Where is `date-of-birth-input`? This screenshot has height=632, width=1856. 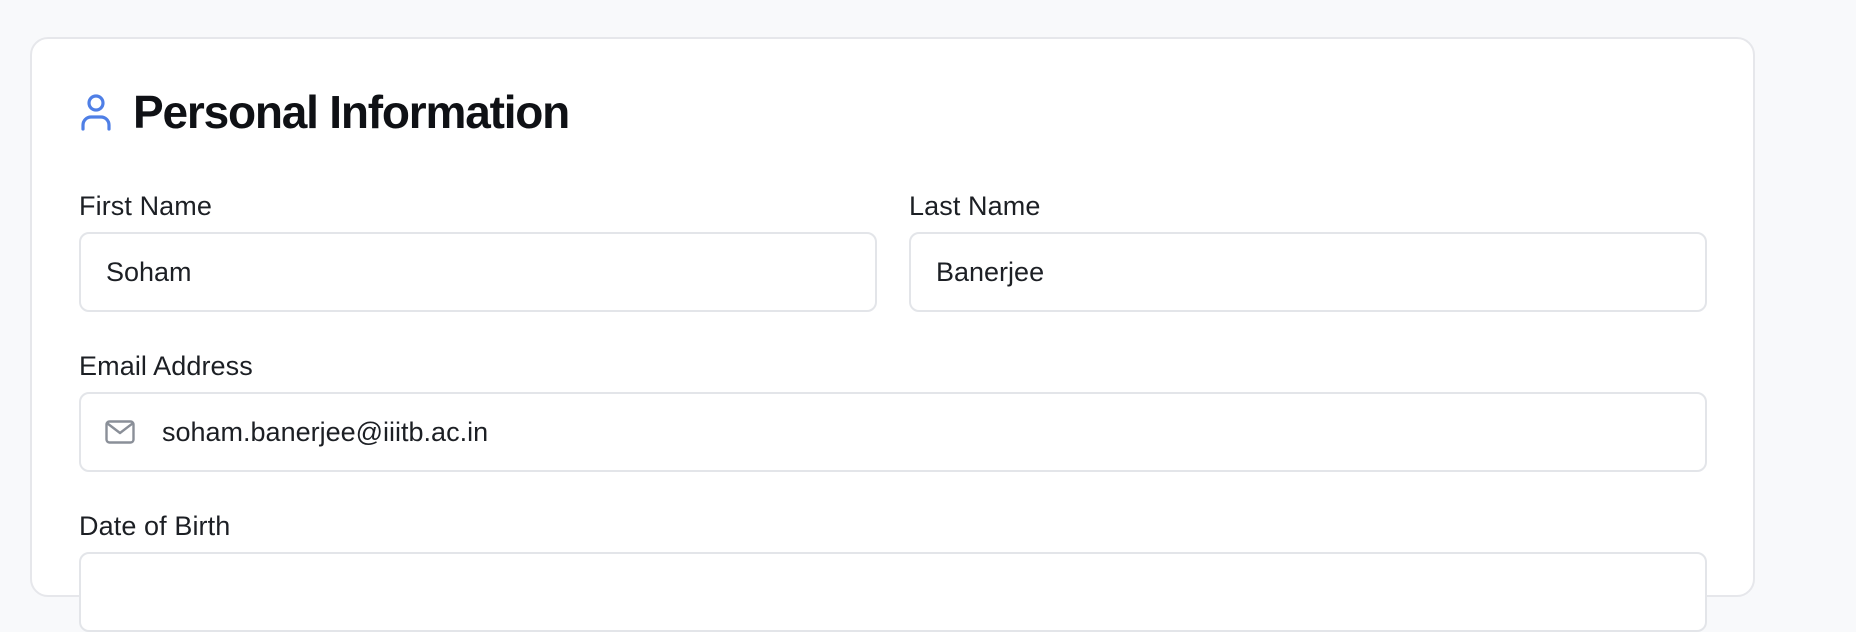
date-of-birth-input is located at coordinates (893, 592).